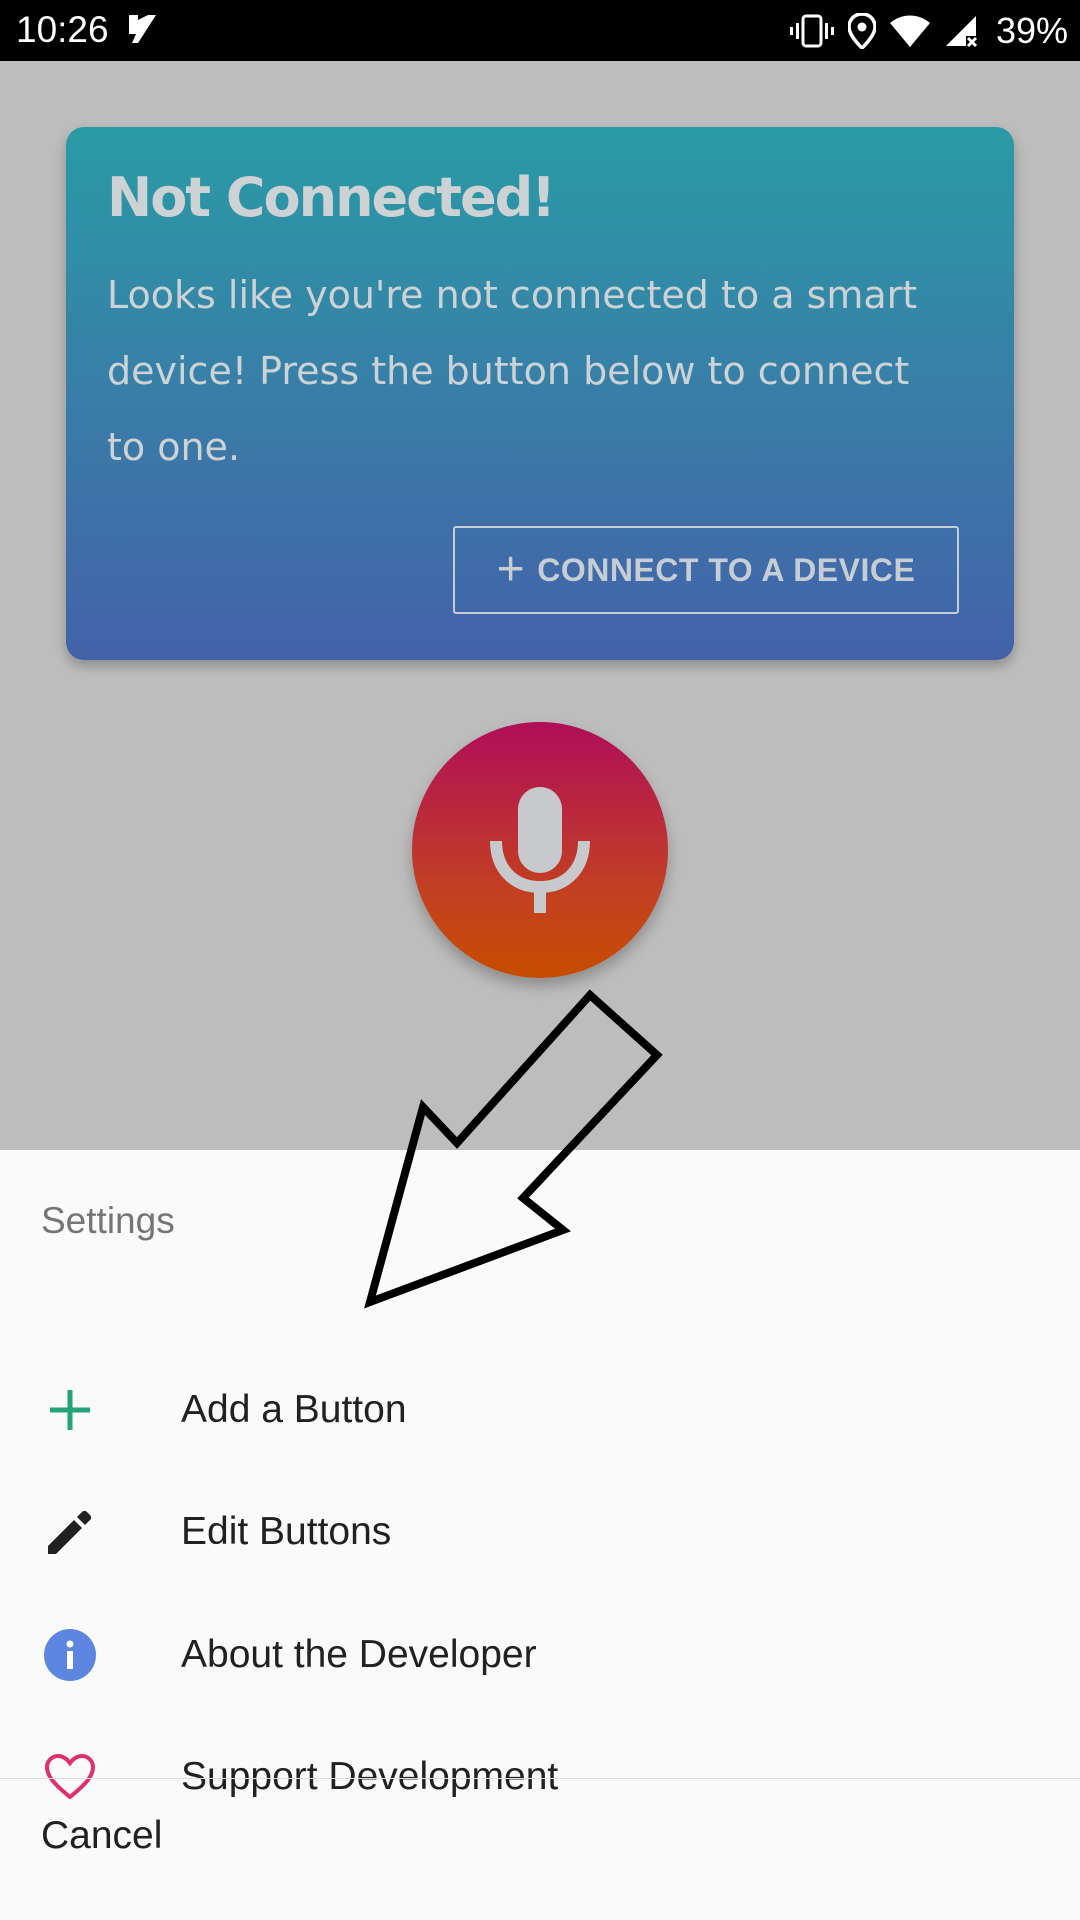 The height and width of the screenshot is (1920, 1080). Describe the element at coordinates (62, 29) in the screenshot. I see `status-time: 10:26` at that location.